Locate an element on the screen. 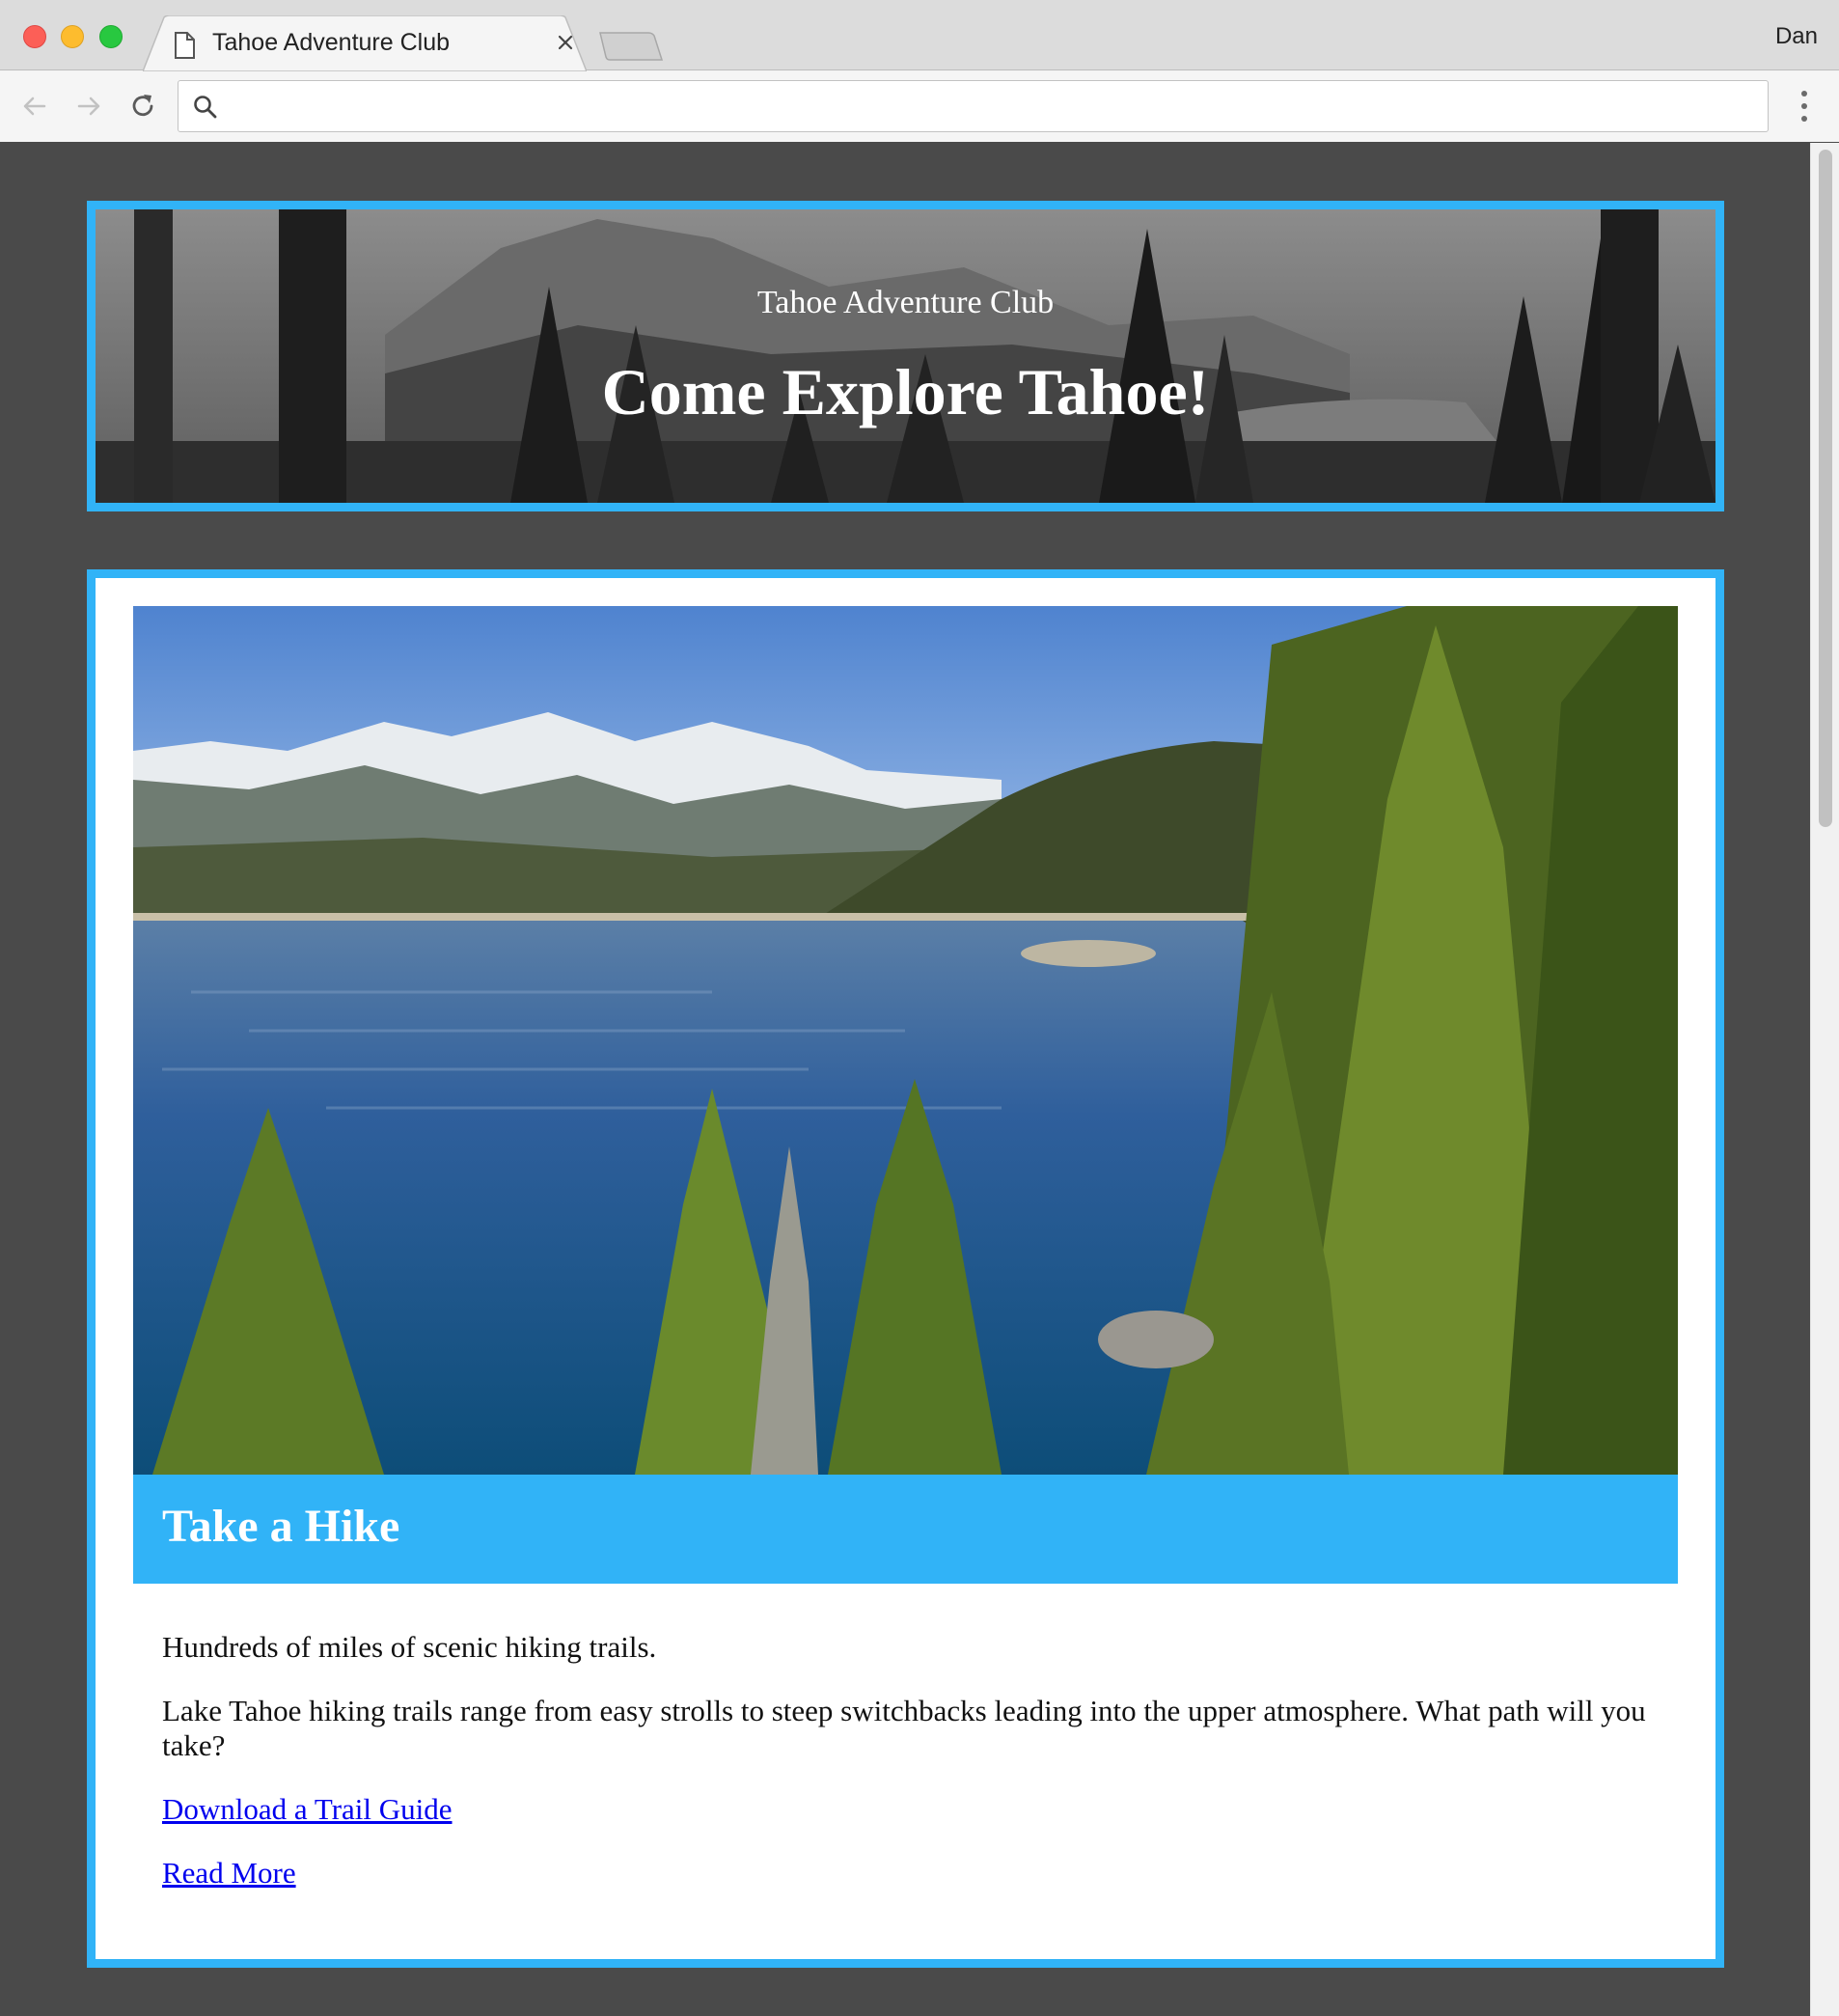 The image size is (1839, 2016). address-input is located at coordinates (991, 106).